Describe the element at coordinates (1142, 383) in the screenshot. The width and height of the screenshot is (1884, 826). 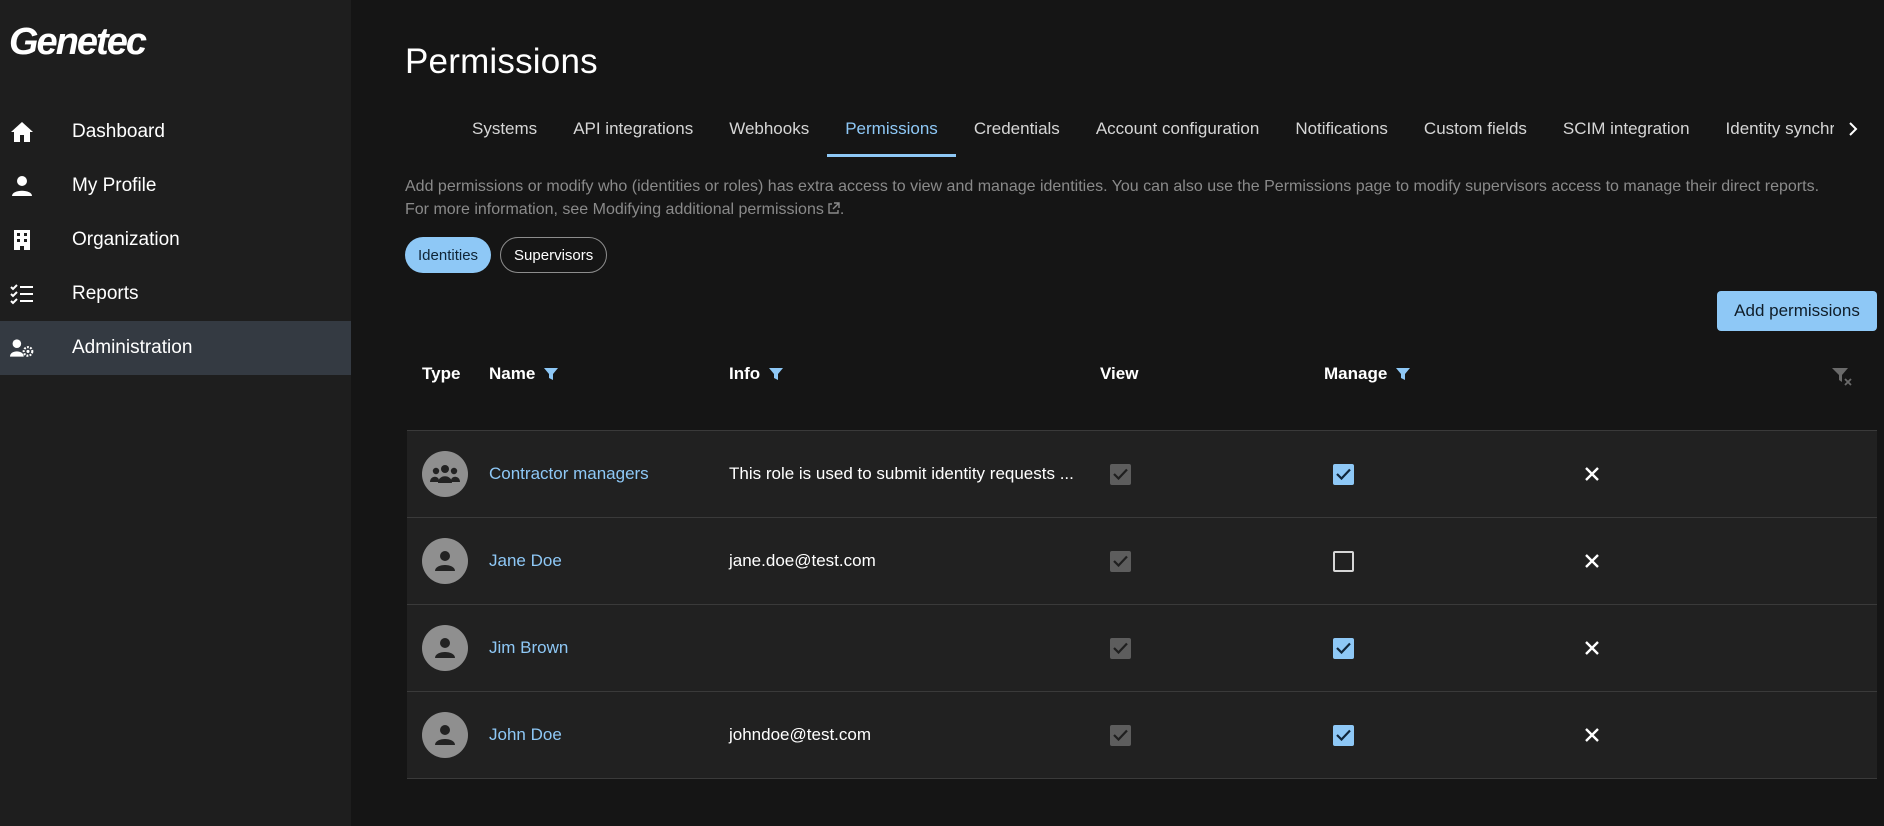
I see `table-header: Type Name Info View Manage` at that location.